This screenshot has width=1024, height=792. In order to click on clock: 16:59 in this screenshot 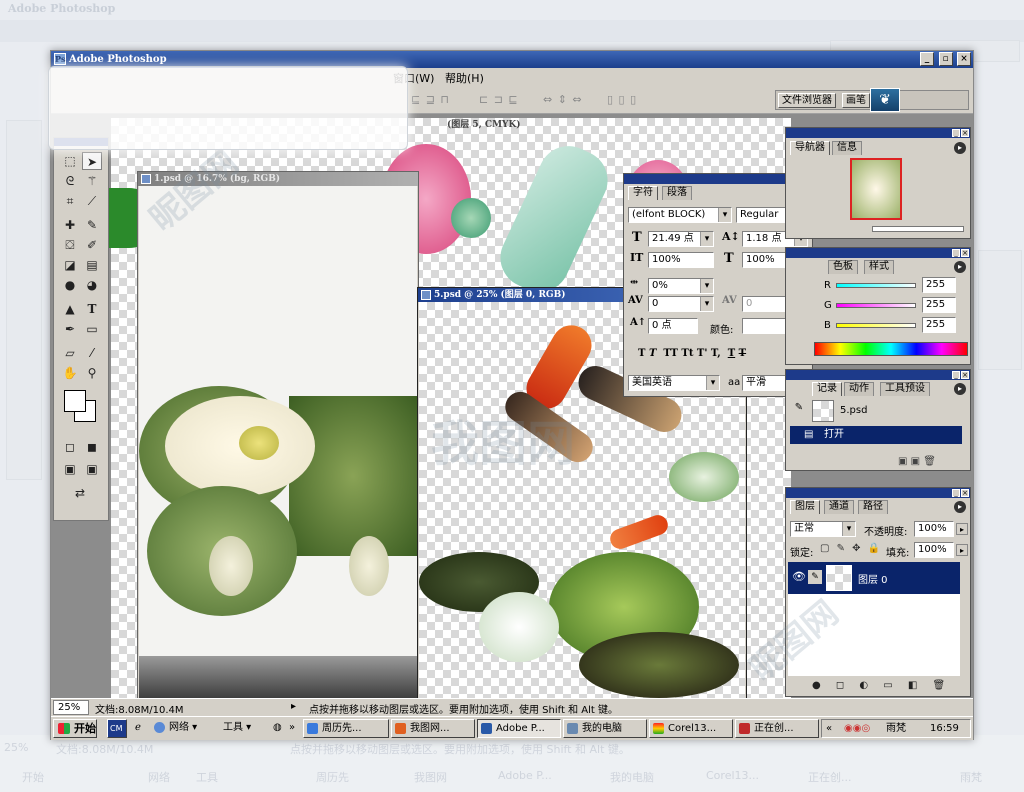, I will do `click(944, 728)`.